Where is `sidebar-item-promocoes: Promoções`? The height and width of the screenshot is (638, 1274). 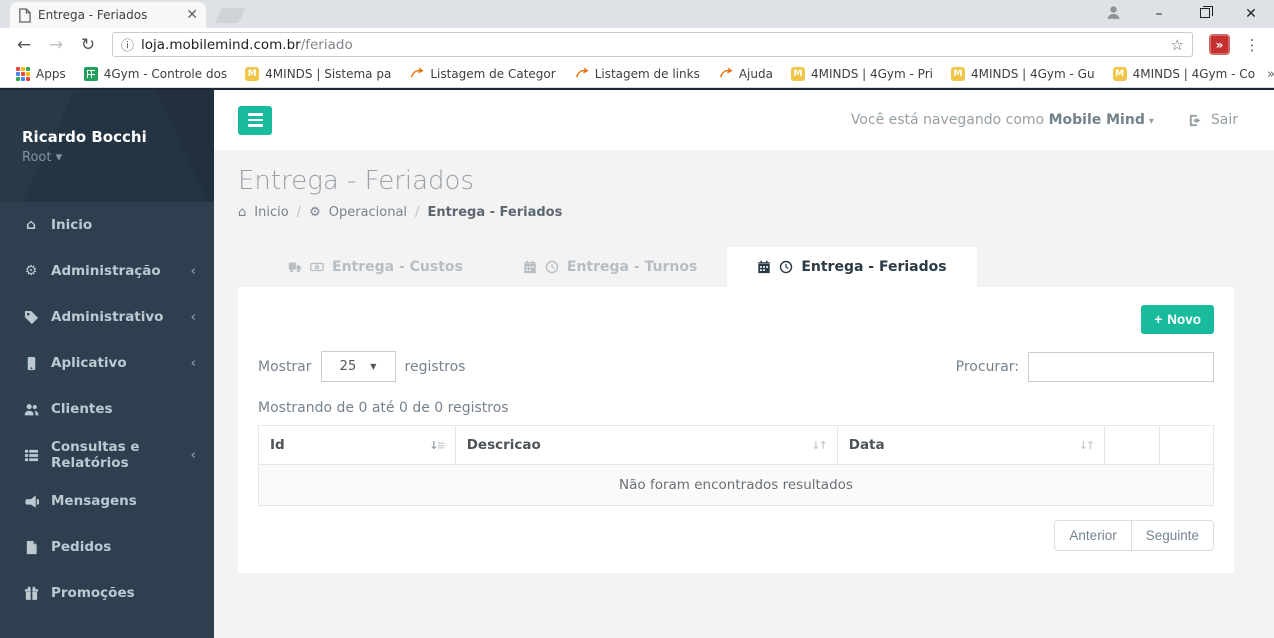 sidebar-item-promocoes: Promoções is located at coordinates (107, 593).